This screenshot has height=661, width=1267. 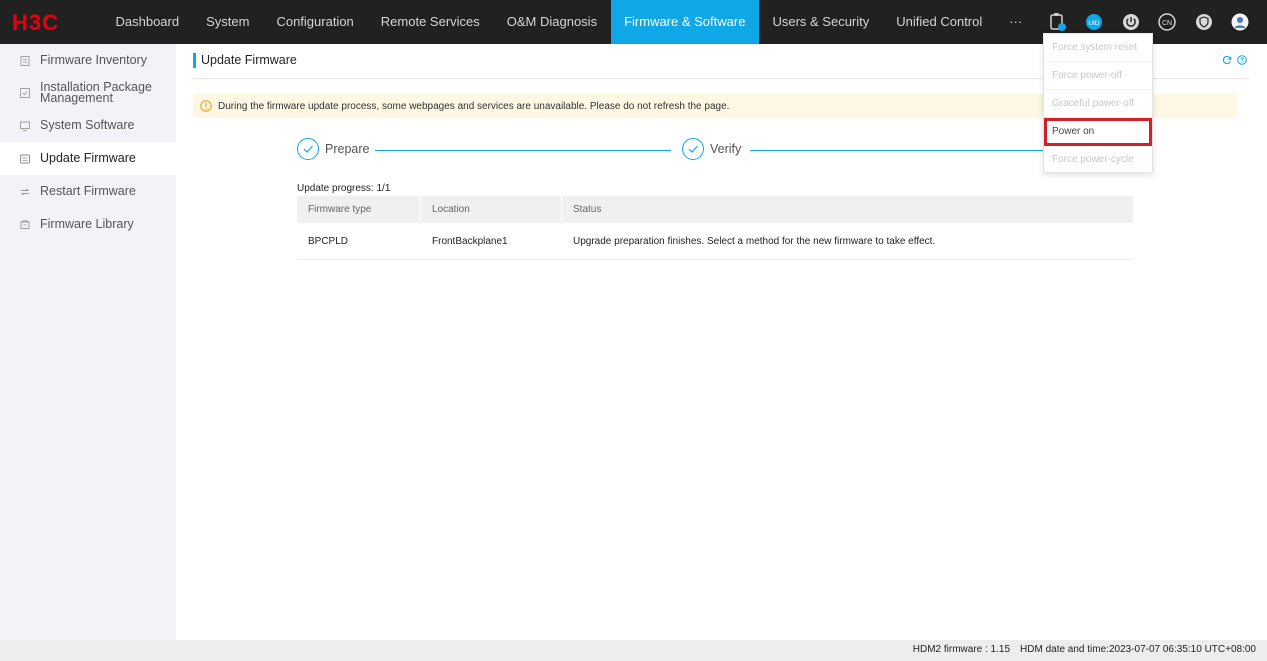 I want to click on restart-icon, so click(x=25, y=191).